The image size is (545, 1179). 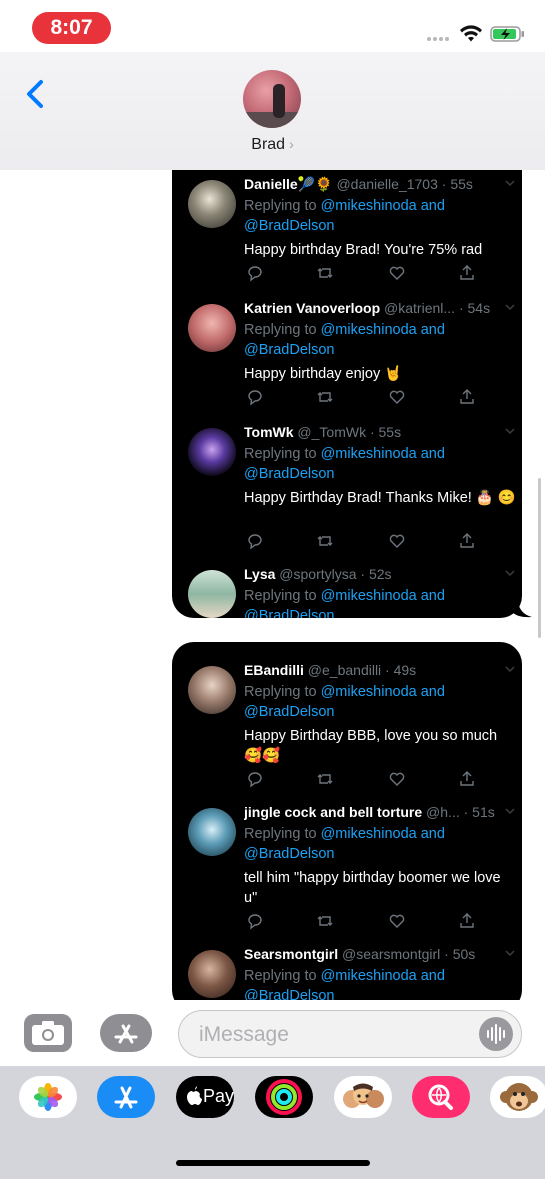 I want to click on contact-avatar, so click(x=272, y=99).